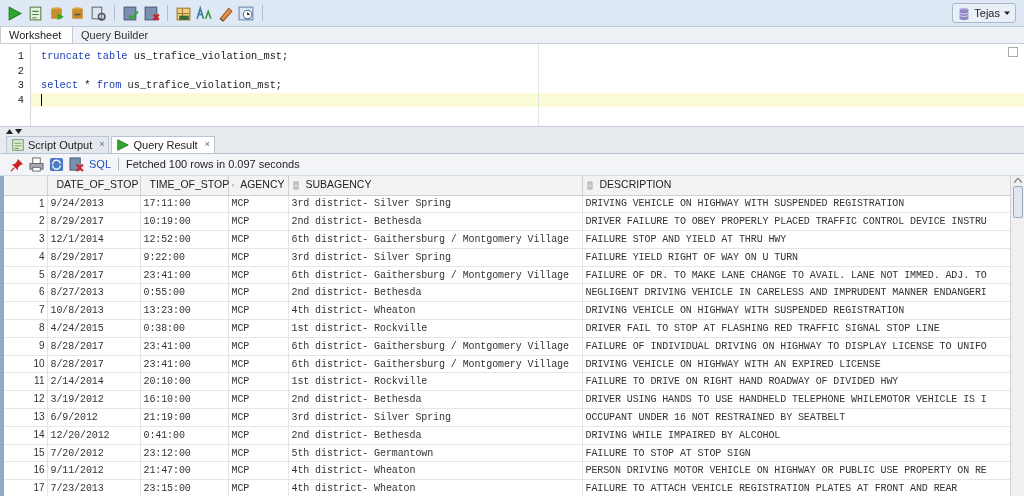  Describe the element at coordinates (167, 204) in the screenshot. I see `table-cell: 17:11:00` at that location.